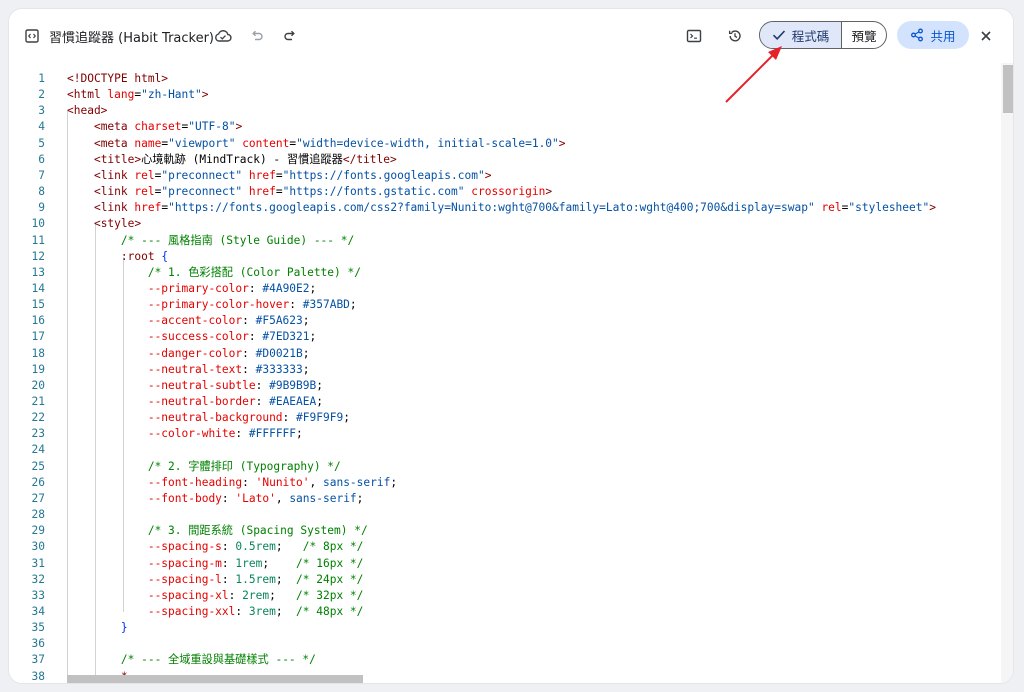  Describe the element at coordinates (38, 498) in the screenshot. I see `line-number: 27` at that location.